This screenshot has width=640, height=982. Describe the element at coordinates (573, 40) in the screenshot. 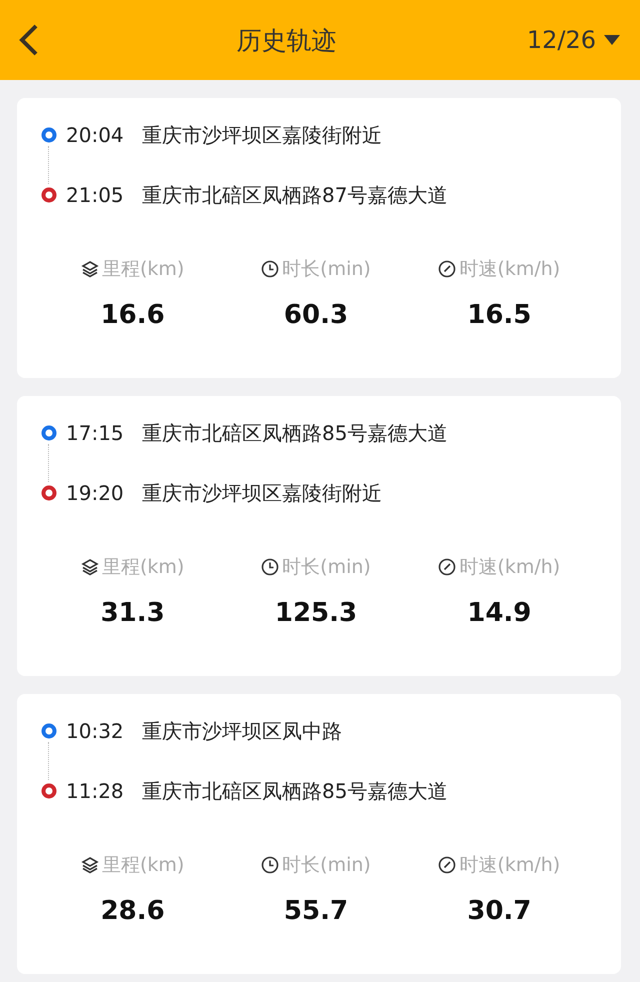

I see `date-picker: 12/26` at that location.